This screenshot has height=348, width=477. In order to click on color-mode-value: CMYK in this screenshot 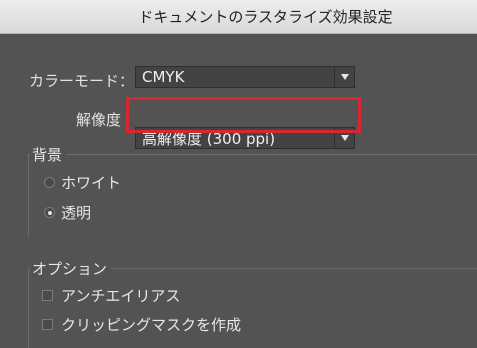, I will do `click(163, 77)`.